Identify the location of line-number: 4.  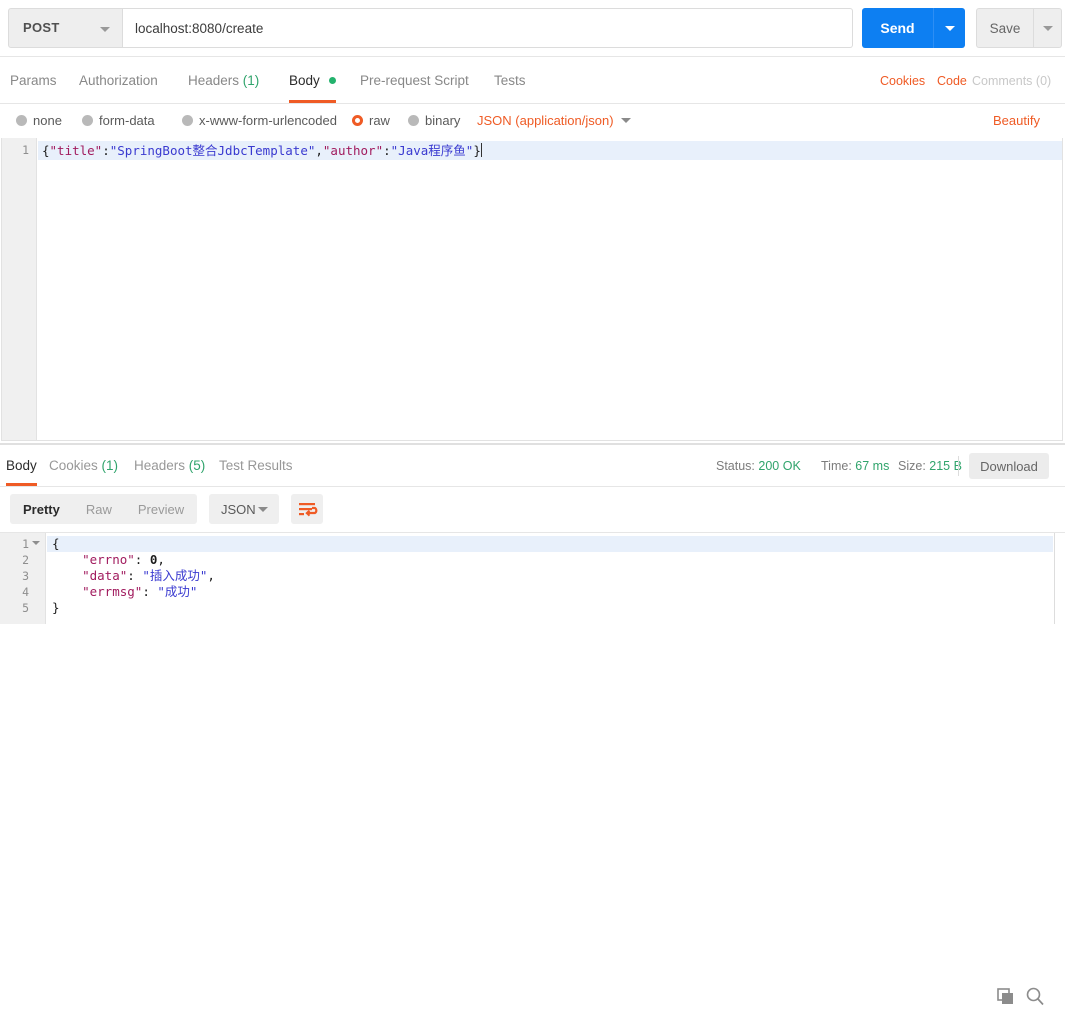
(25, 592).